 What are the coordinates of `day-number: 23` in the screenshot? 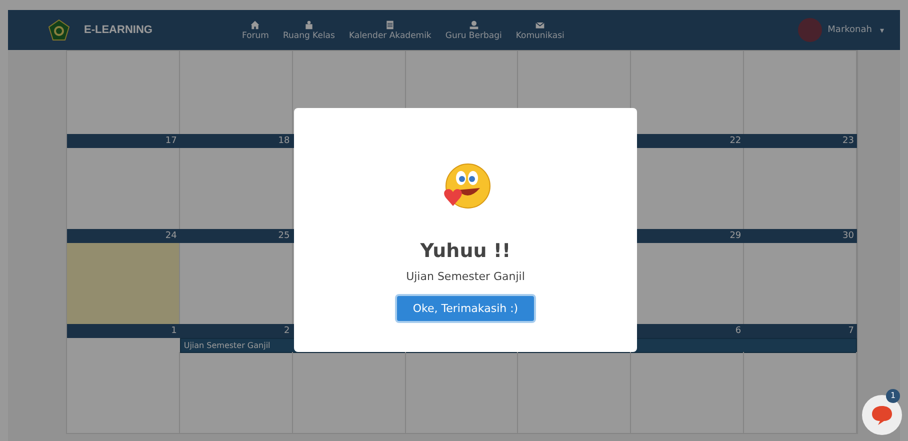 It's located at (848, 141).